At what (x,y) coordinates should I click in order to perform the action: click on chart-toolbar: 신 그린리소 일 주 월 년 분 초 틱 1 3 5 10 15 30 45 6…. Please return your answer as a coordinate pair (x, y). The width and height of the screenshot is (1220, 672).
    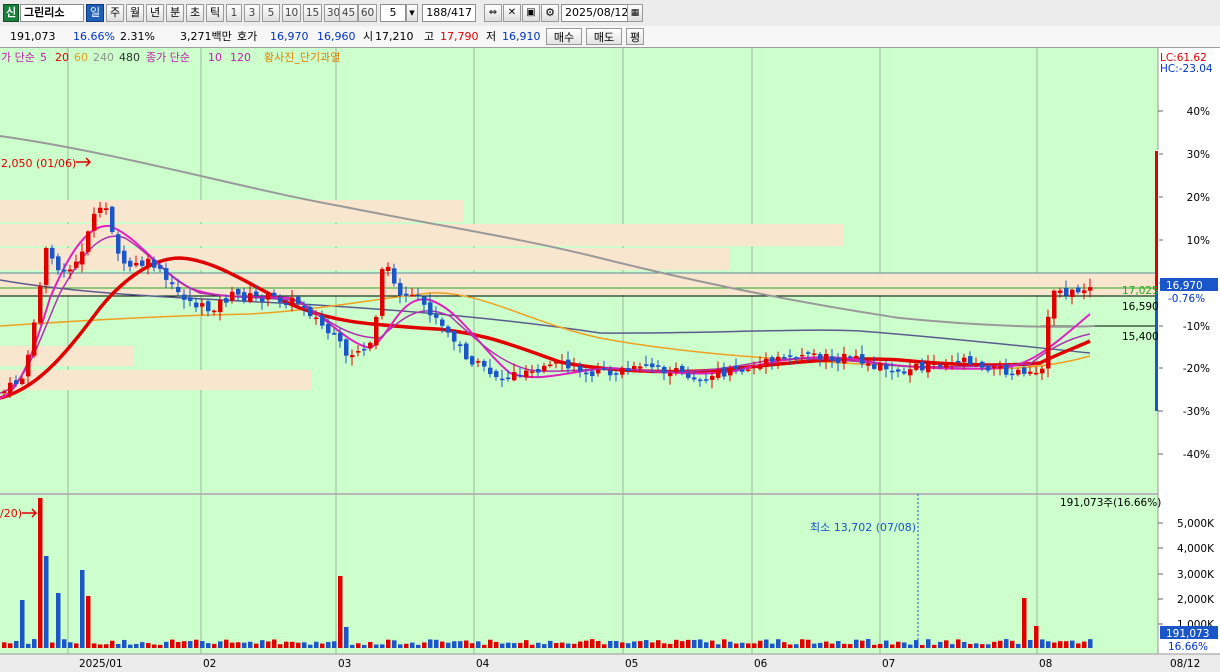
    Looking at the image, I should click on (610, 13).